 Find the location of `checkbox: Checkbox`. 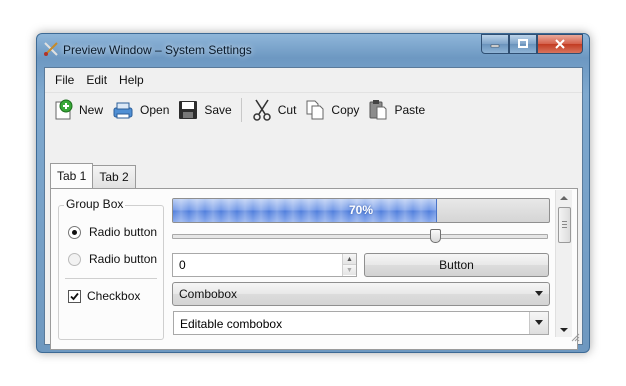

checkbox: Checkbox is located at coordinates (104, 296).